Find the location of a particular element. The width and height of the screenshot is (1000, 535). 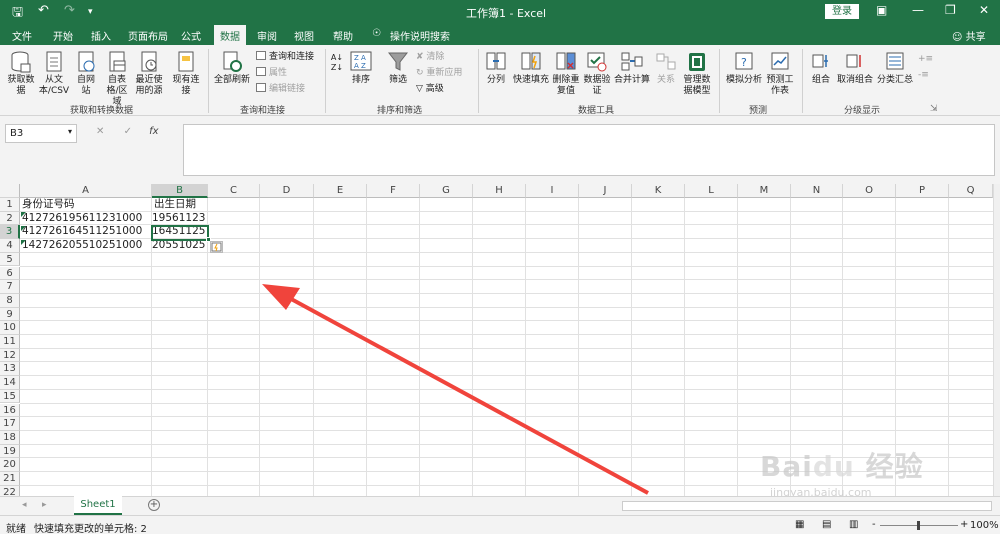

redo-icon: ↷ is located at coordinates (69, 10).